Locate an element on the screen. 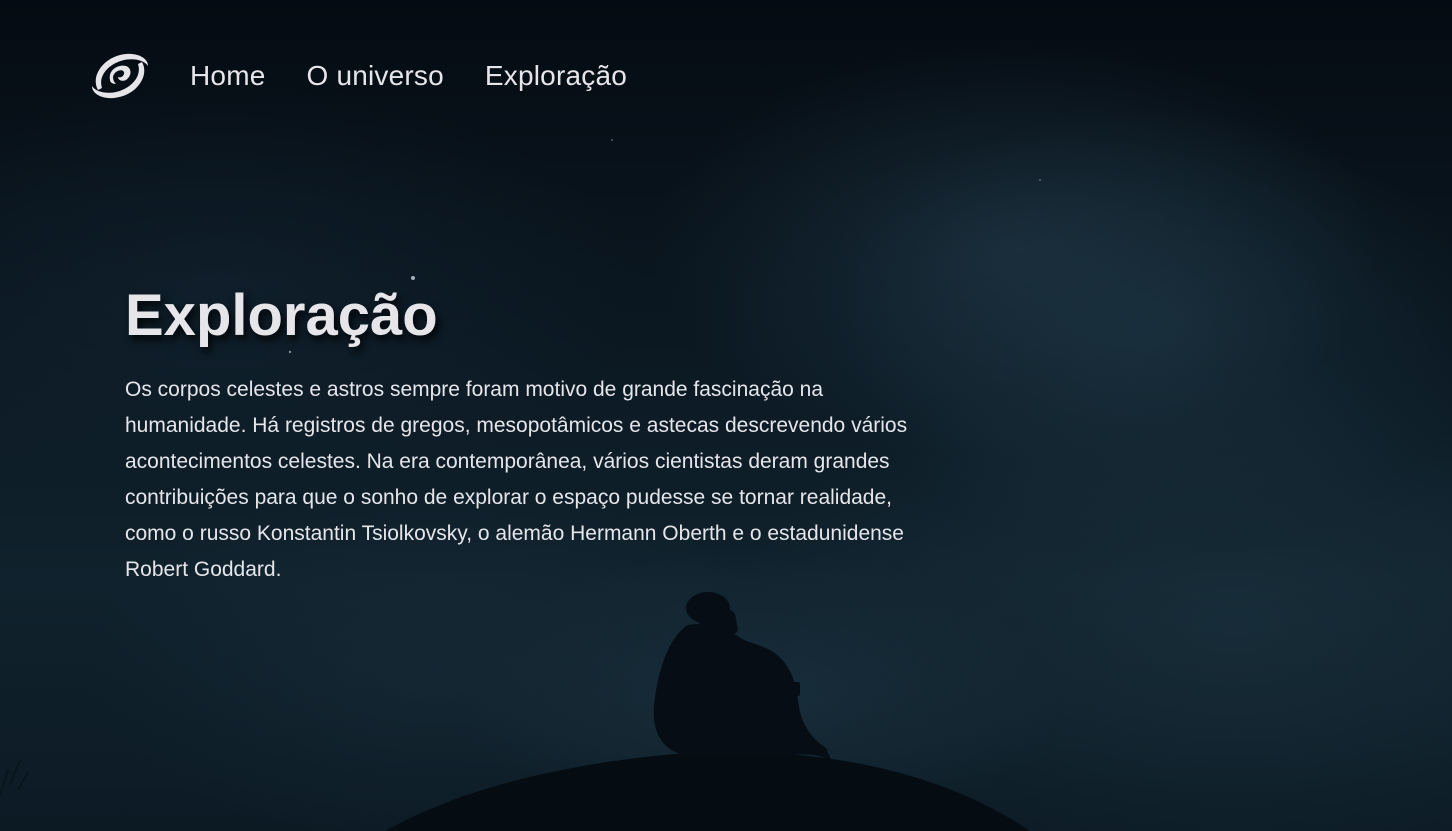 The image size is (1452, 831). nav-link-o-universo: O universo is located at coordinates (375, 76).